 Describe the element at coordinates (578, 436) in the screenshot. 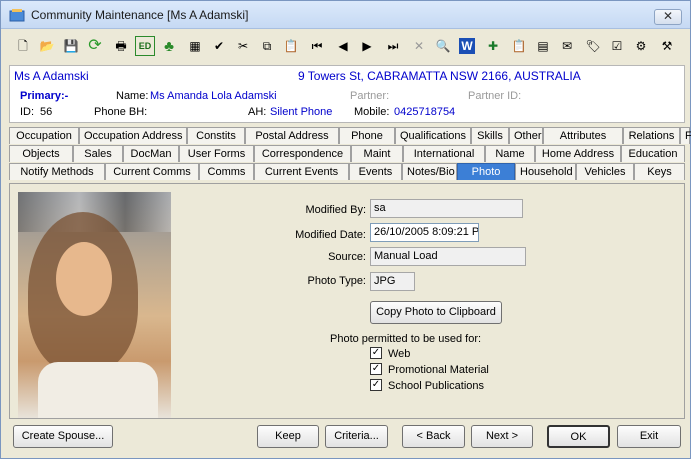

I see `ok-button: OK` at that location.